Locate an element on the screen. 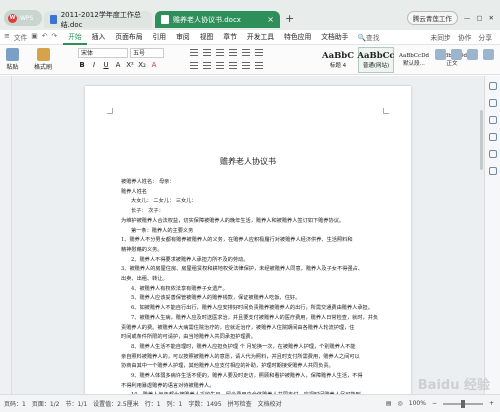 The width and height of the screenshot is (500, 412). text-tool-icon is located at coordinates (456, 54).